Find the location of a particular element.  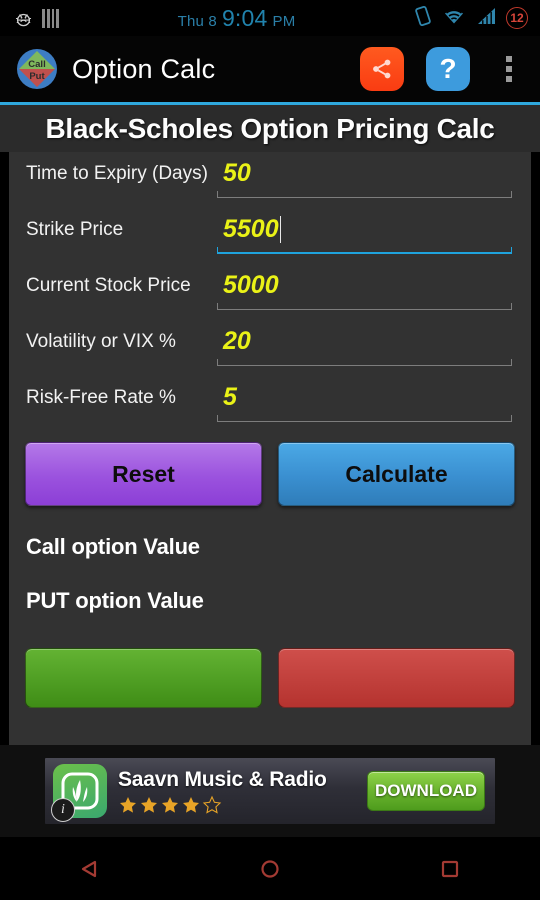

field-strike-price: Strike Price 5500 is located at coordinates (270, 236).